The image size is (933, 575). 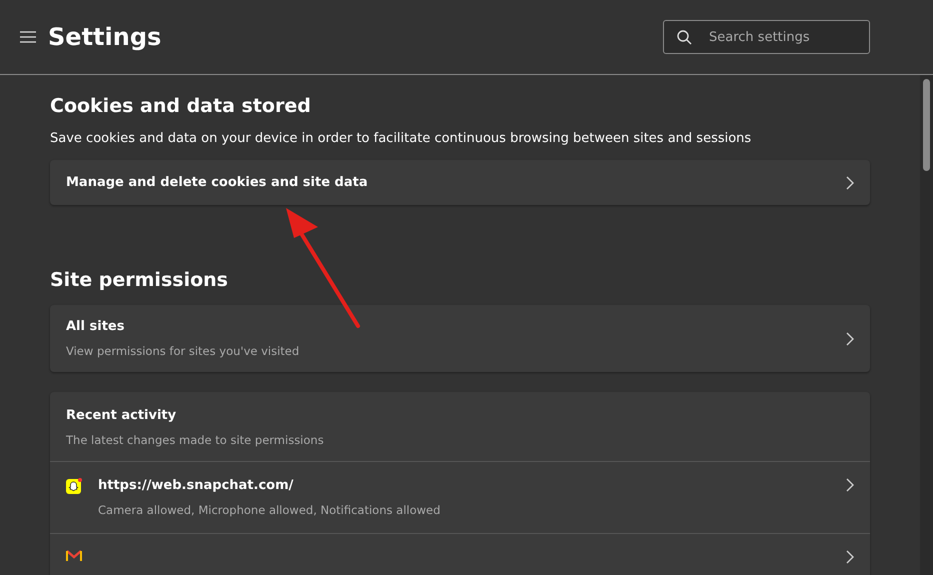 What do you see at coordinates (684, 37) in the screenshot?
I see `search-icon` at bounding box center [684, 37].